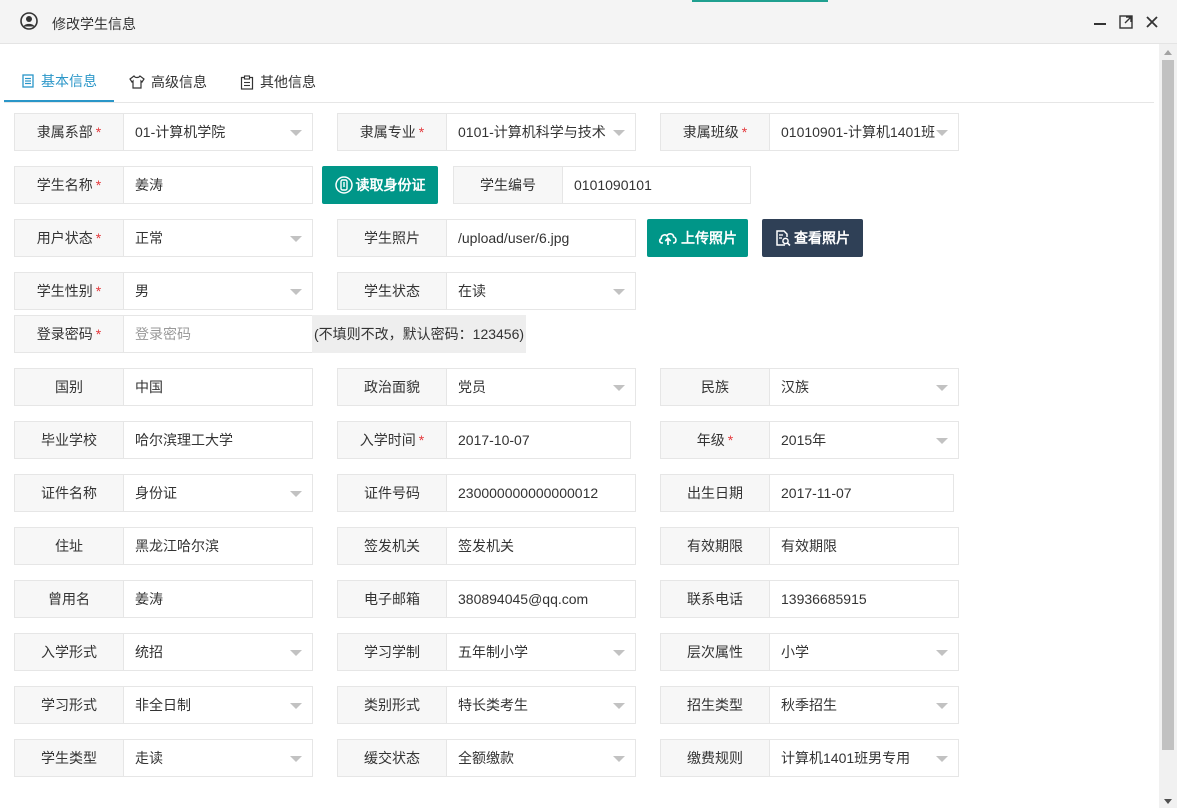  Describe the element at coordinates (541, 652) in the screenshot. I see `study-system-value: 五年制小学` at that location.